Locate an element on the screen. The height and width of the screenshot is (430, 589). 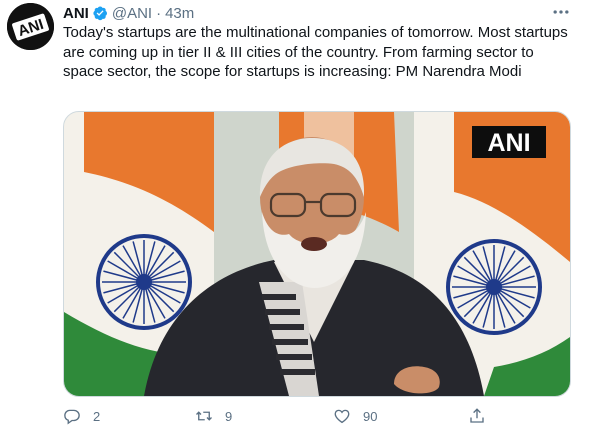
reply-count: 2 is located at coordinates (97, 416).